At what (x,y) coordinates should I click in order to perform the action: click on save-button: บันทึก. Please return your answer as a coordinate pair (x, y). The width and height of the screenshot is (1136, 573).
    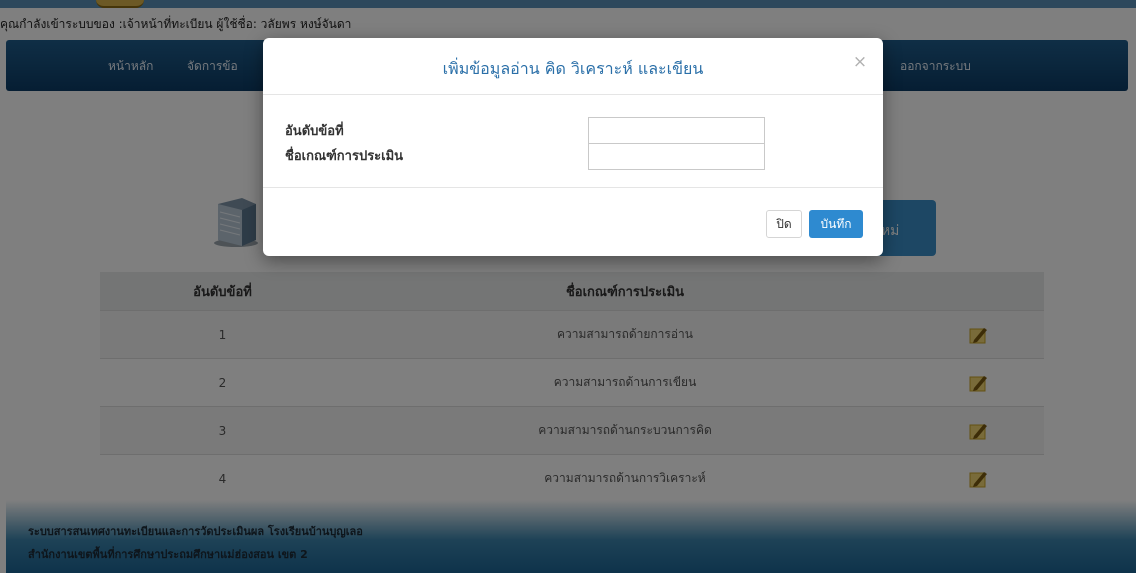
    Looking at the image, I should click on (836, 224).